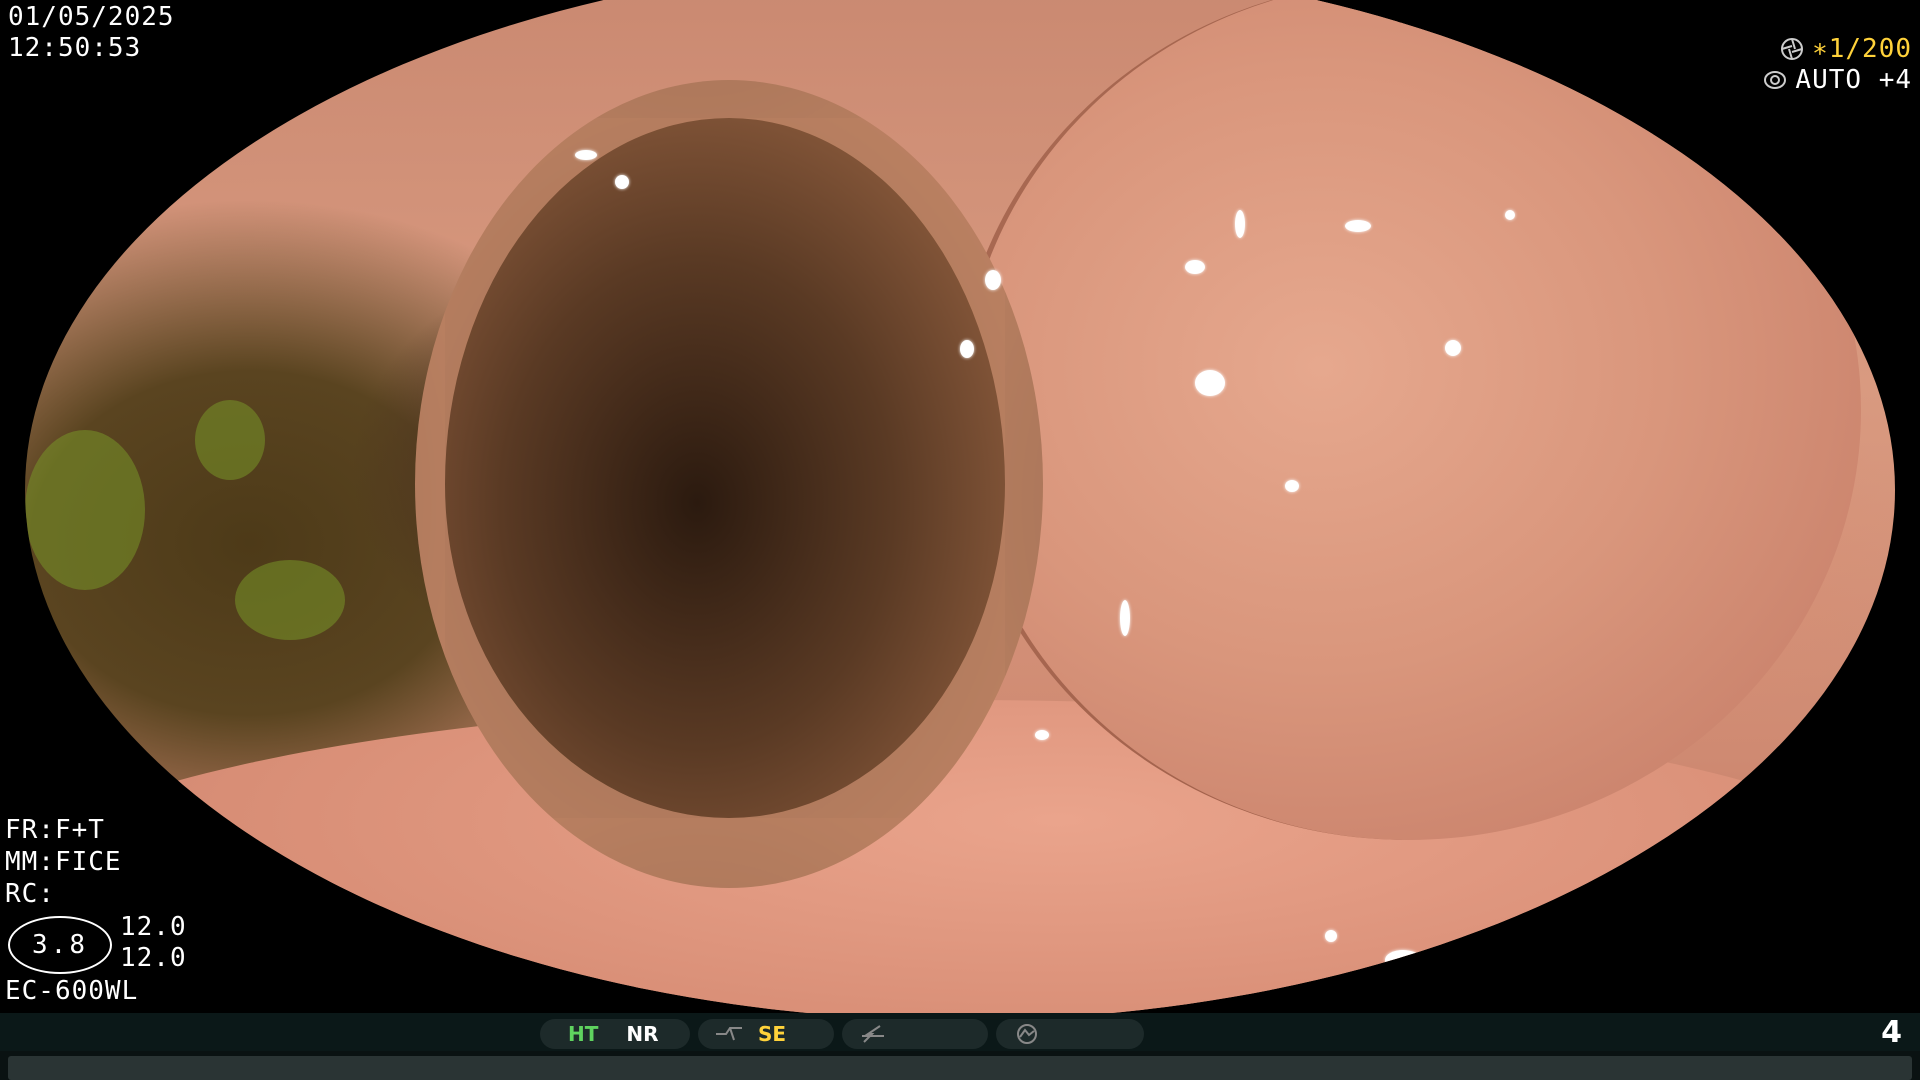 The image size is (1920, 1080). Describe the element at coordinates (1792, 49) in the screenshot. I see `shutter-icon` at that location.